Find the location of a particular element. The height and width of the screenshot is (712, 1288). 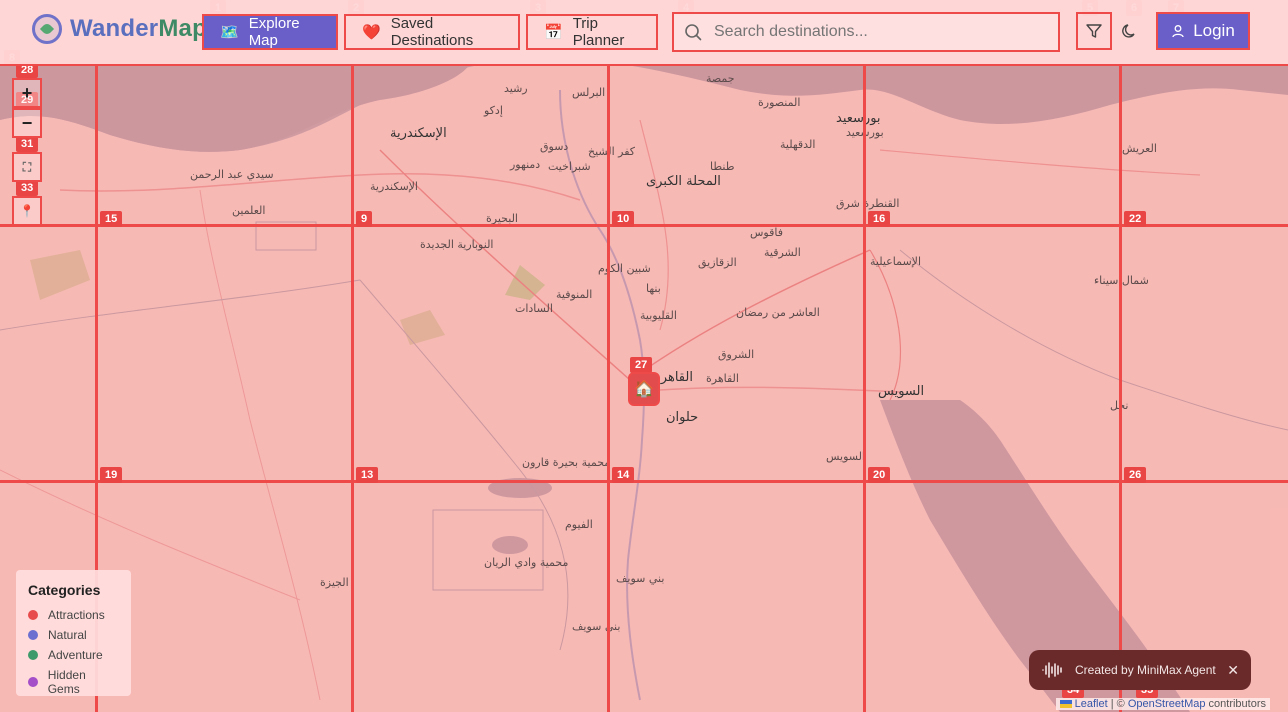

close-icon: ✕ is located at coordinates (1233, 670).